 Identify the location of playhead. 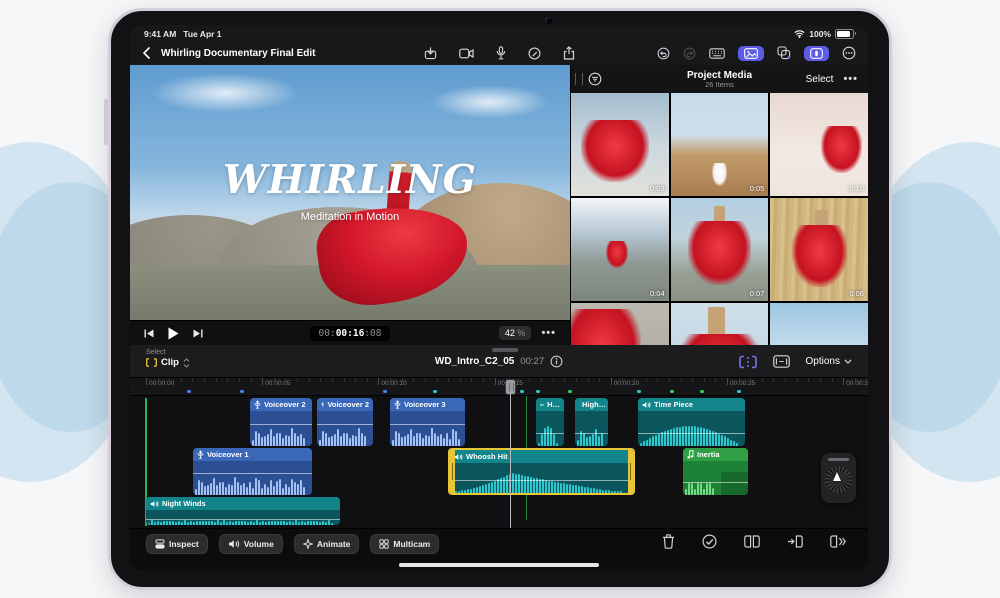
(510, 453).